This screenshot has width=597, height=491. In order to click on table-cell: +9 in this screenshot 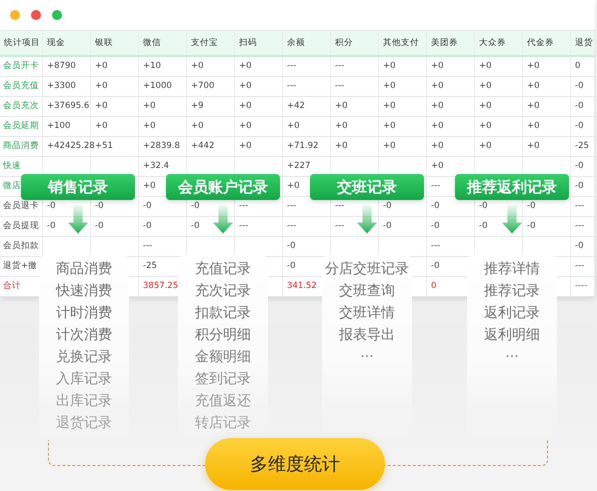, I will do `click(197, 106)`.